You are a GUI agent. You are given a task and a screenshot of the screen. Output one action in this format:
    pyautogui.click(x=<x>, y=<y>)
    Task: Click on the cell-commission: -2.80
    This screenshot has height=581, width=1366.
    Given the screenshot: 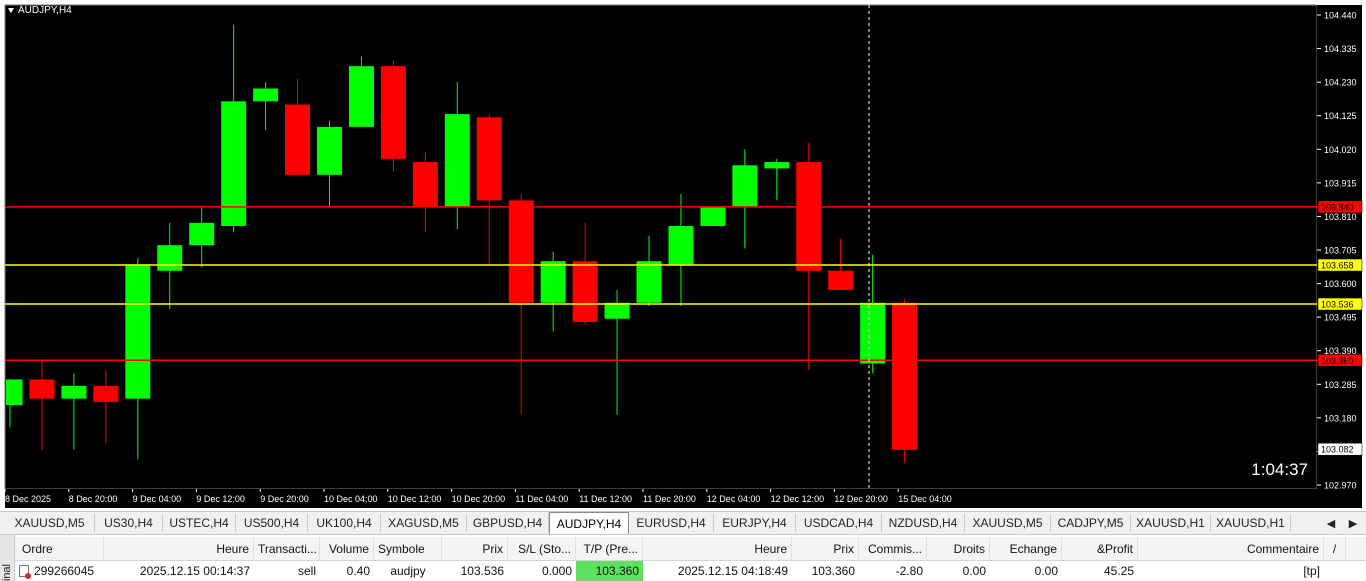 What is the action you would take?
    pyautogui.click(x=909, y=571)
    